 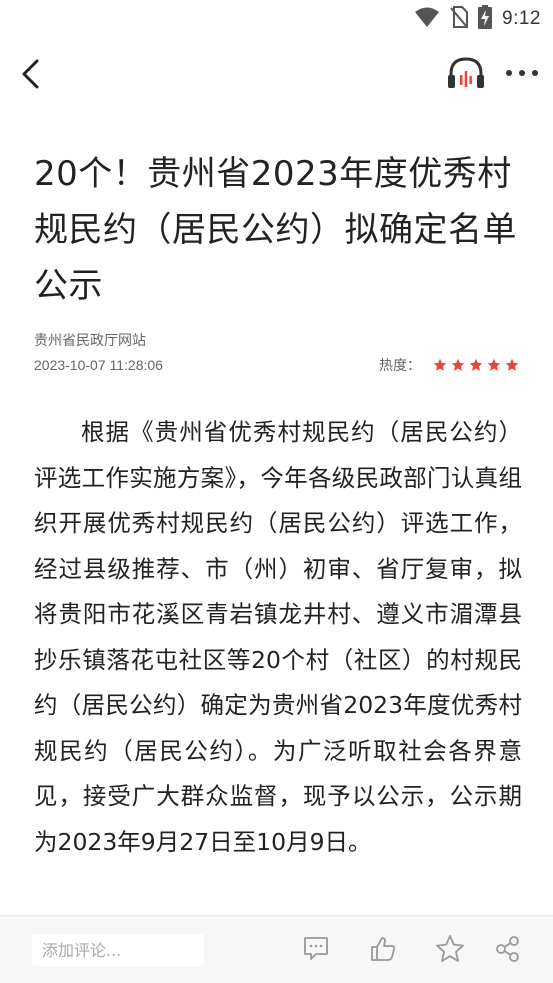 I want to click on back-button, so click(x=31, y=74).